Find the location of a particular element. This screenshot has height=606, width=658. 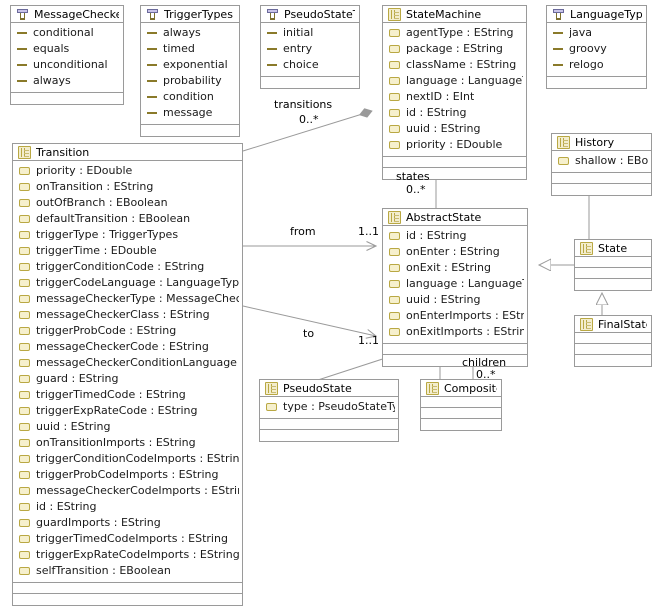

attribute-label: nextID : EInt is located at coordinates (440, 96).